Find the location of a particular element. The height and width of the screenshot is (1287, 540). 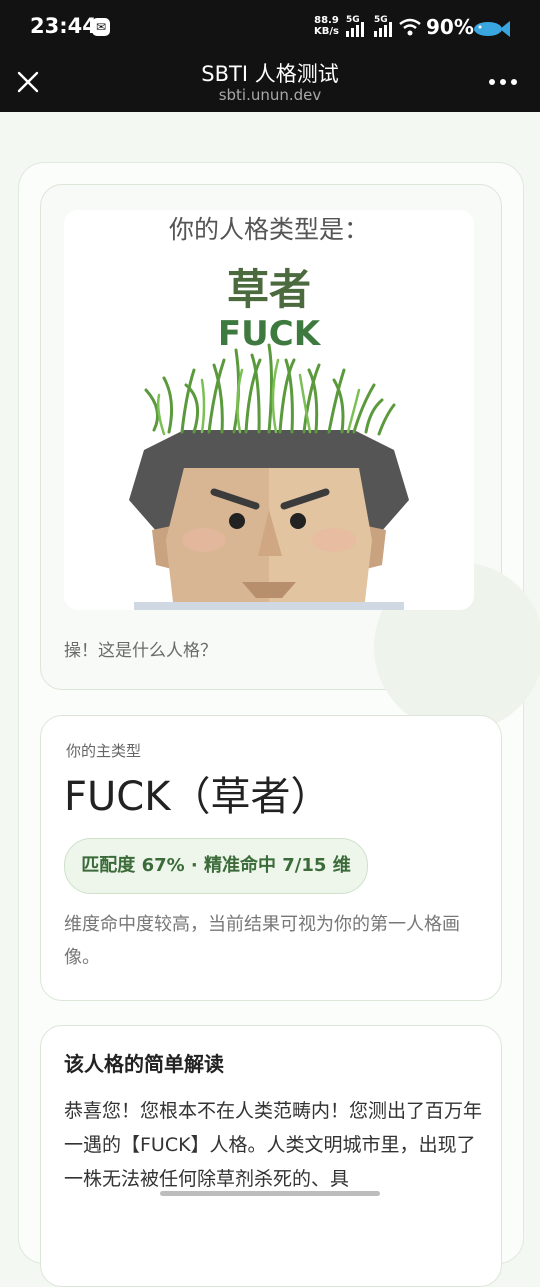

image-caption: 操！这是什么人格？ is located at coordinates (140, 651).